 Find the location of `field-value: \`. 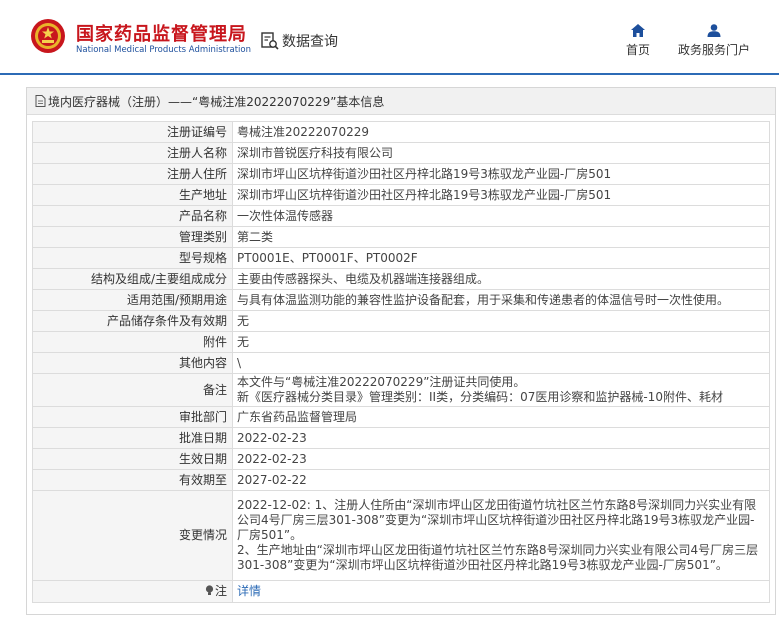

field-value: \ is located at coordinates (501, 363).